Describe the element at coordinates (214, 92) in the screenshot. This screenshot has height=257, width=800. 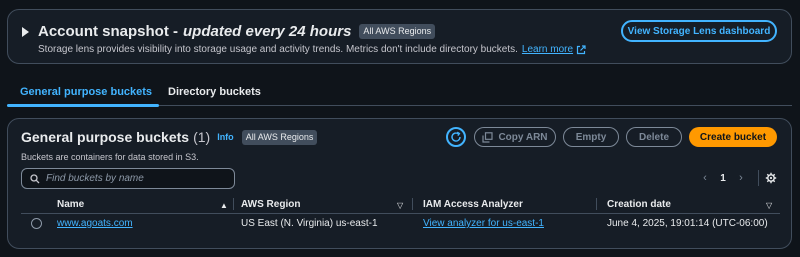
I see `tab-directory-buckets: Directory buckets` at that location.